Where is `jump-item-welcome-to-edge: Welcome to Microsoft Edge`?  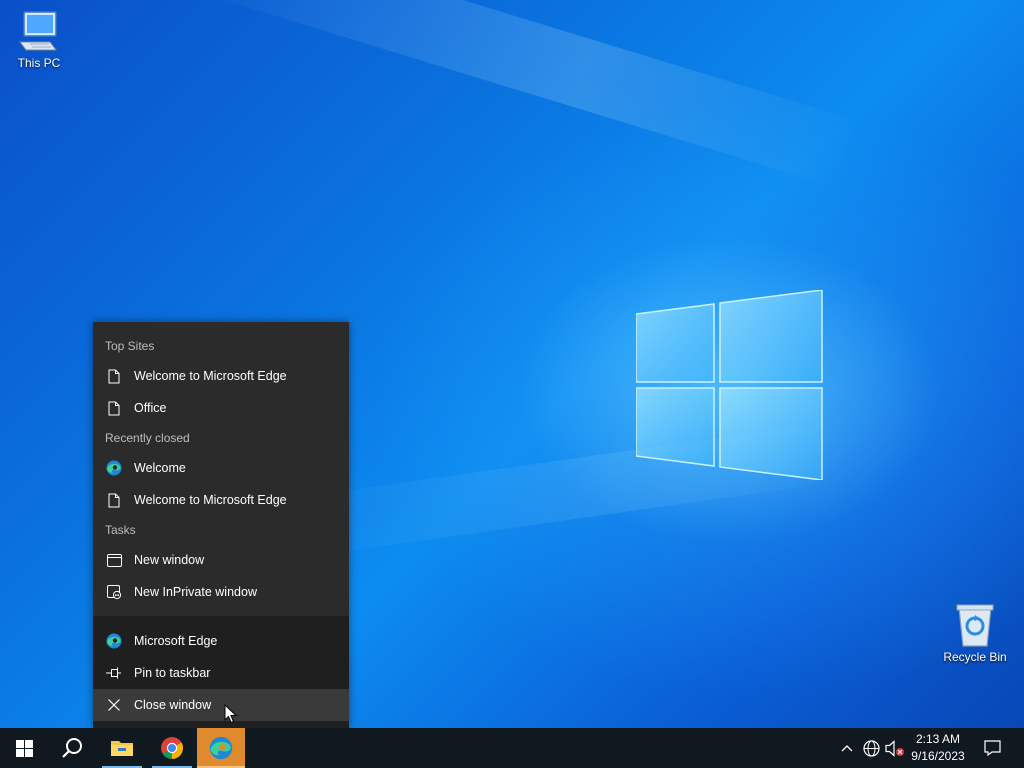 jump-item-welcome-to-edge: Welcome to Microsoft Edge is located at coordinates (221, 376).